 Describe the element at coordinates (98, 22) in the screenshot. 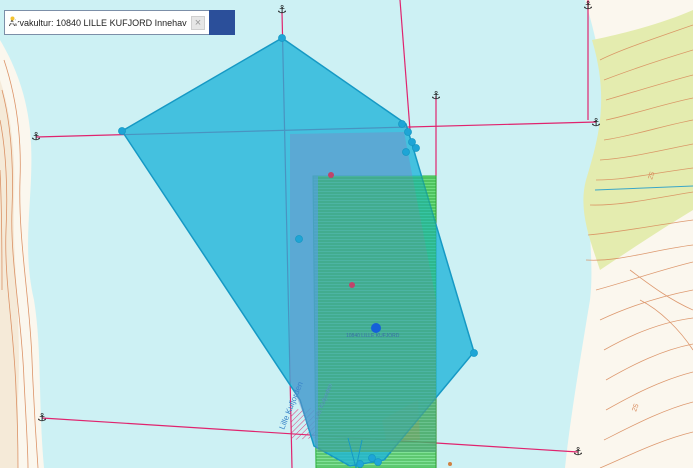

I see `search-input` at that location.